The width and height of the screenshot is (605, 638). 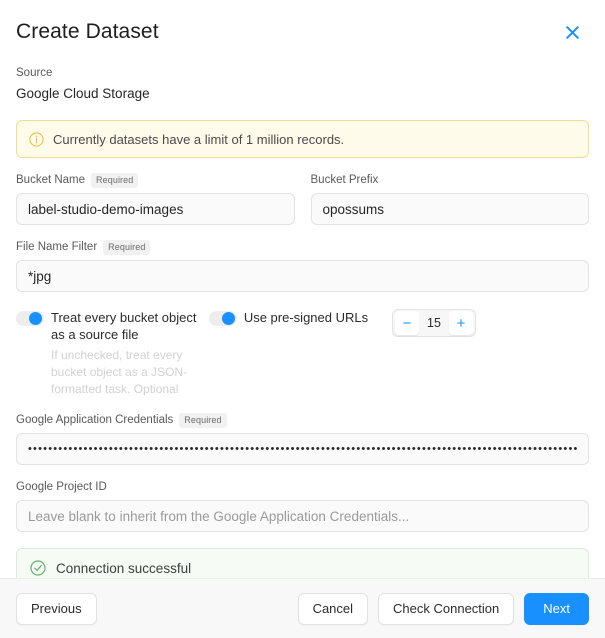 What do you see at coordinates (57, 247) in the screenshot?
I see `file-name-filter-label-text: File Name Filter` at bounding box center [57, 247].